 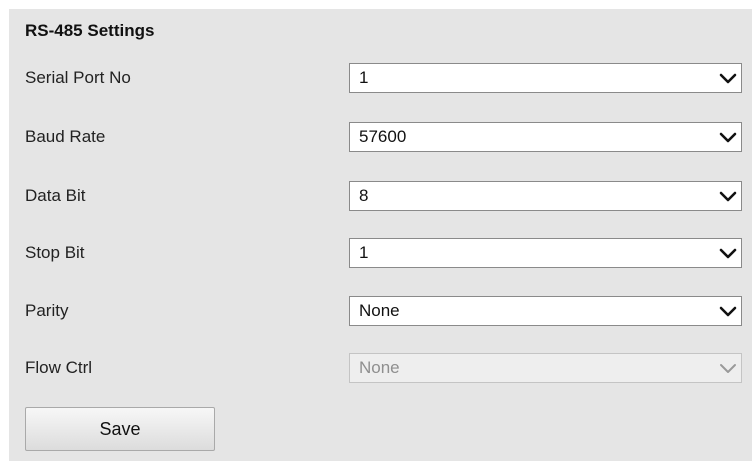 What do you see at coordinates (383, 136) in the screenshot?
I see `baud-rate-value: 57600` at bounding box center [383, 136].